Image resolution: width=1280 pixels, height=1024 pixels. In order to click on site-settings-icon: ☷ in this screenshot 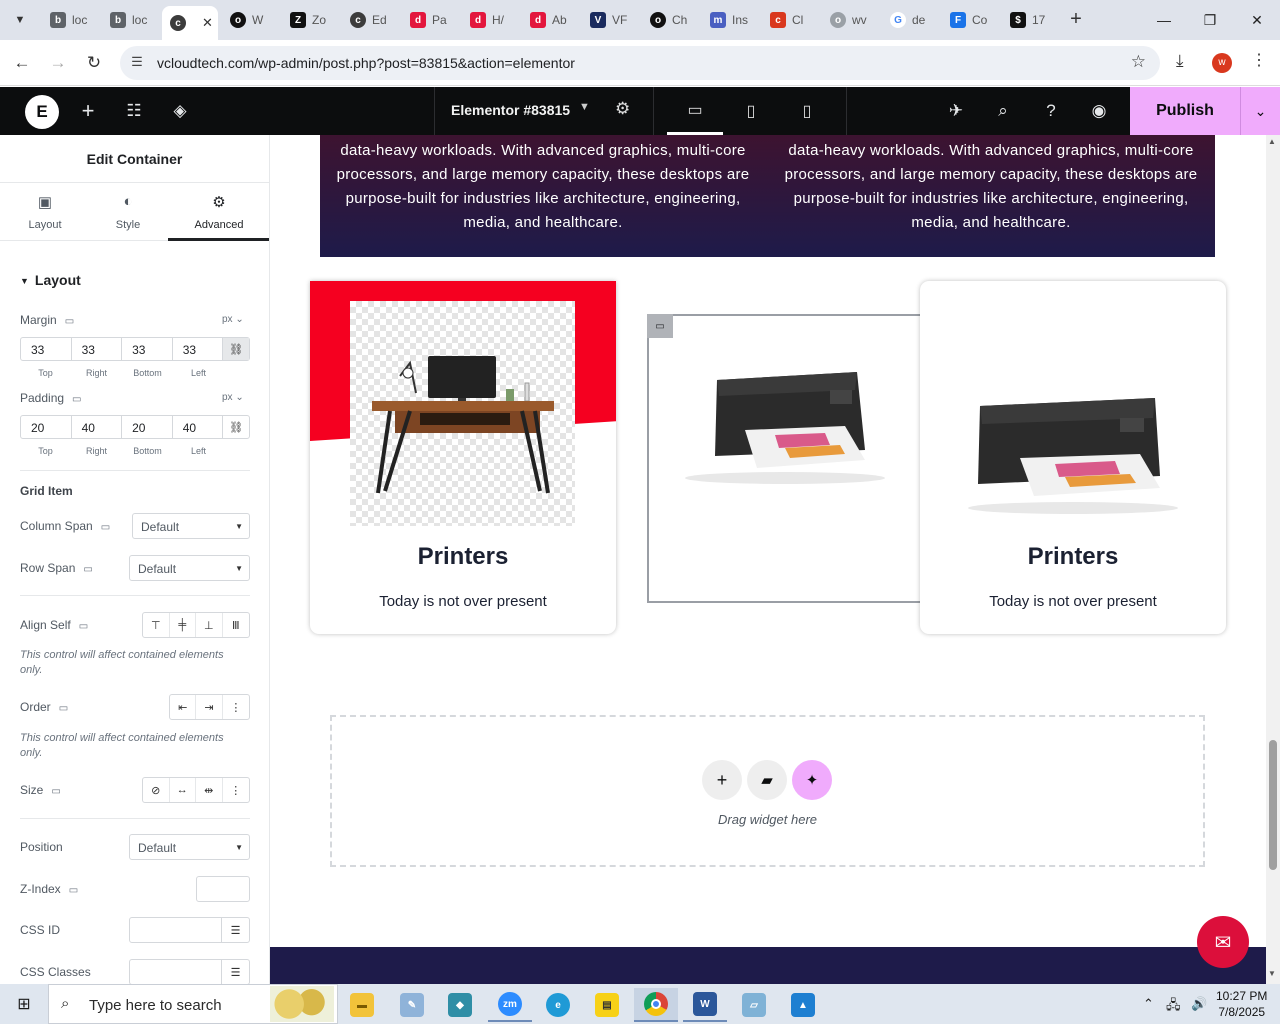, I will do `click(134, 111)`.